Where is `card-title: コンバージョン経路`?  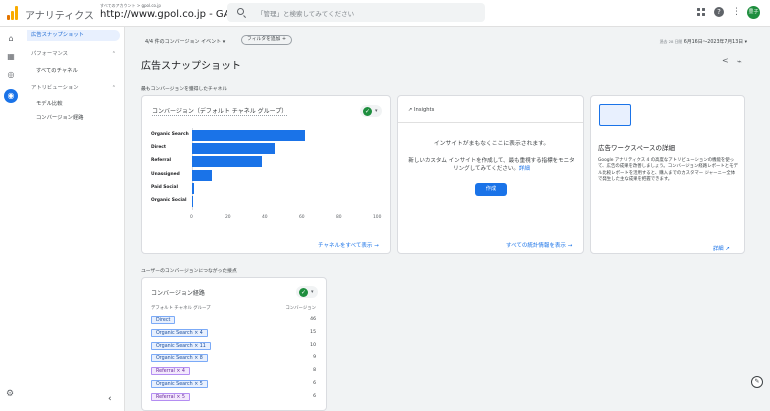
card-title: コンバージョン経路 is located at coordinates (178, 293).